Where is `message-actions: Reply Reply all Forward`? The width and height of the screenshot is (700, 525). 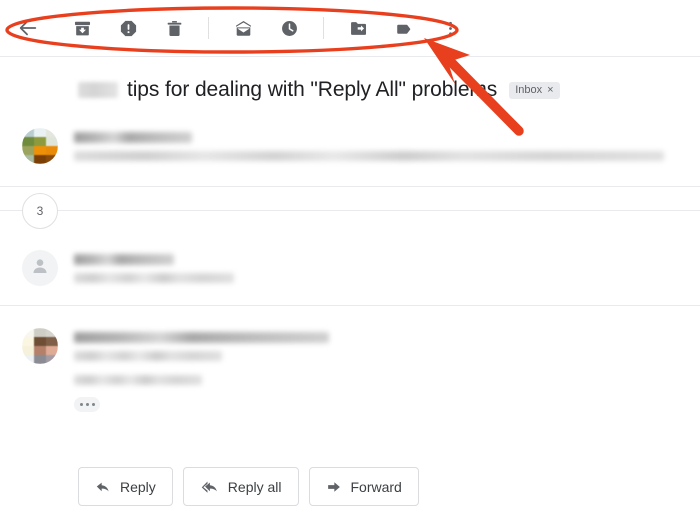
message-actions: Reply Reply all Forward is located at coordinates (248, 486).